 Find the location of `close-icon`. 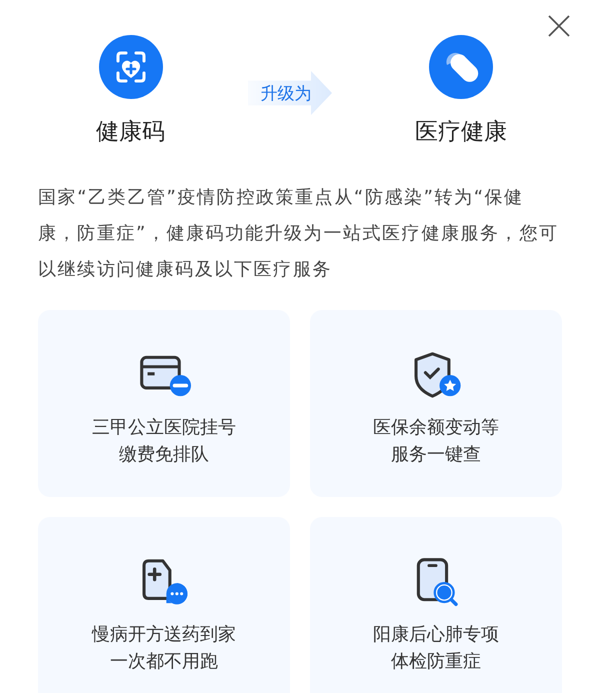

close-icon is located at coordinates (559, 26).